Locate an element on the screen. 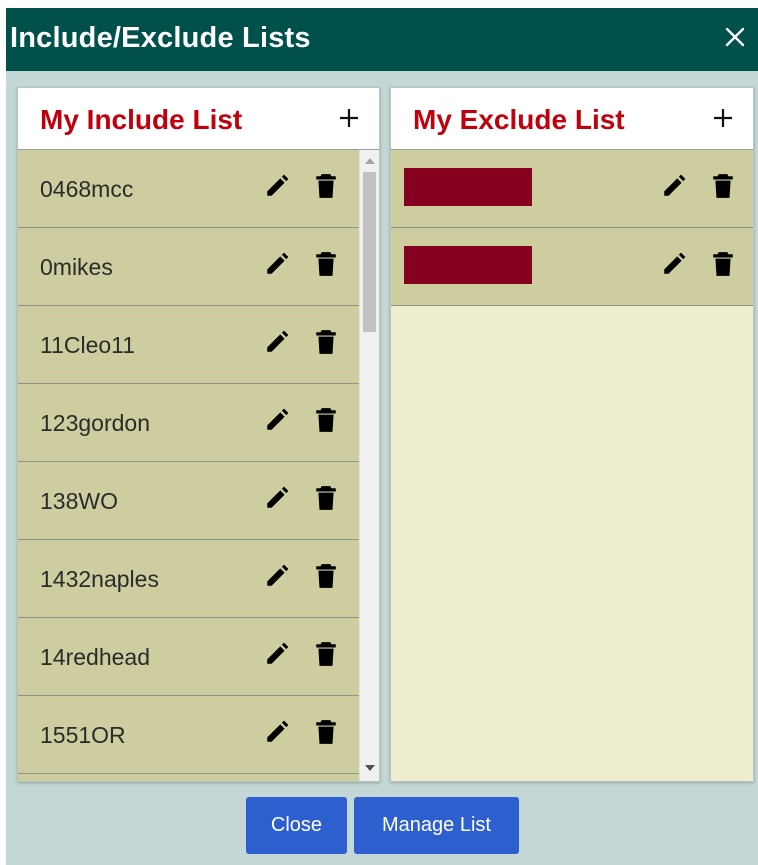  scroll-up-arrow-icon is located at coordinates (370, 161).